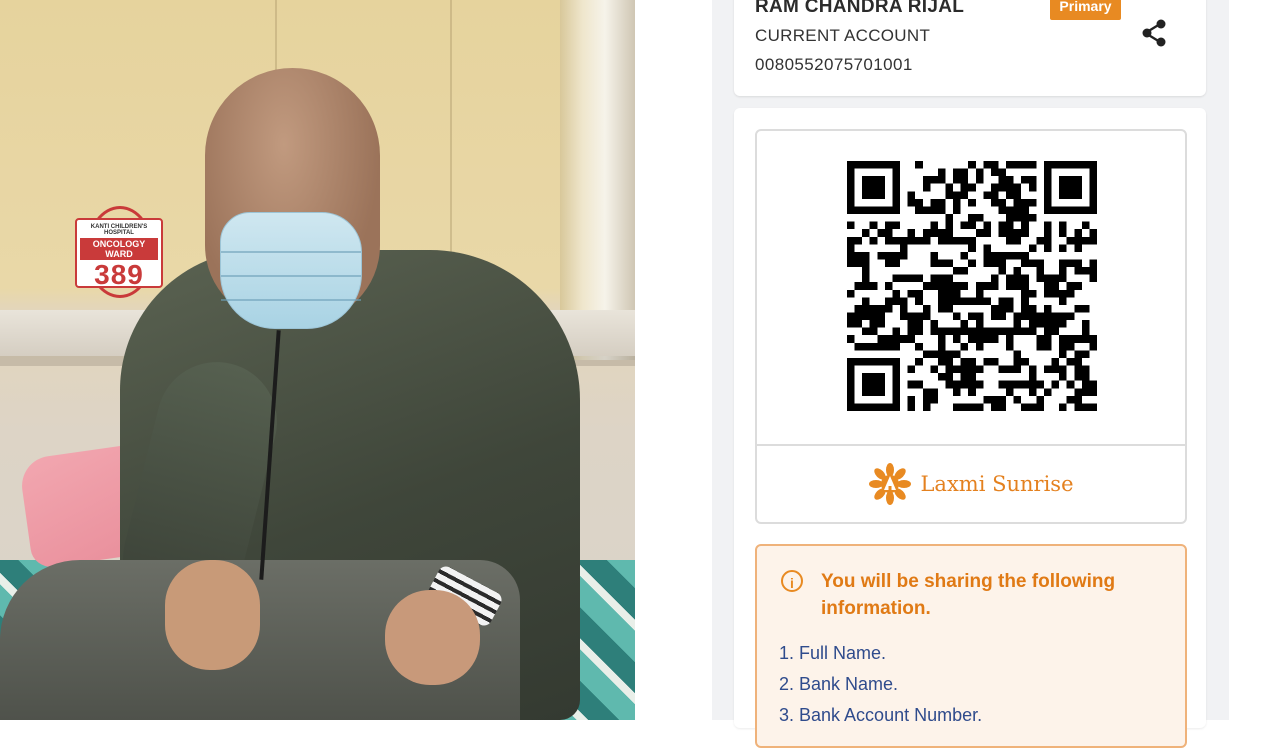 The height and width of the screenshot is (748, 1280). What do you see at coordinates (432, 637) in the screenshot?
I see `child-hand-right` at bounding box center [432, 637].